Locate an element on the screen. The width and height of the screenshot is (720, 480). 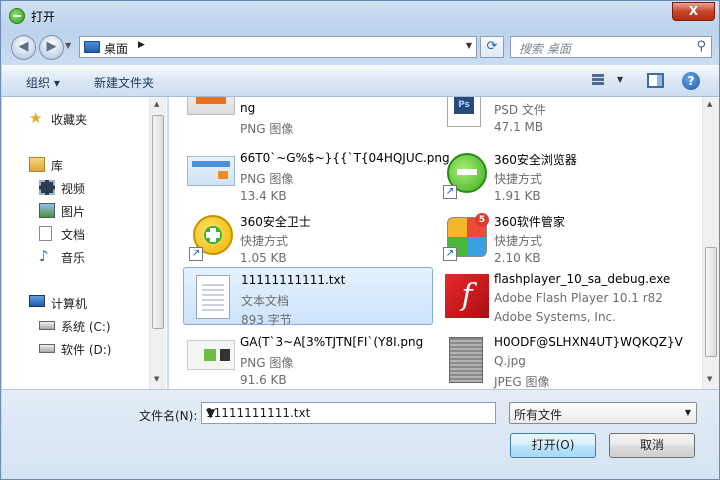
library-icon is located at coordinates (37, 164).